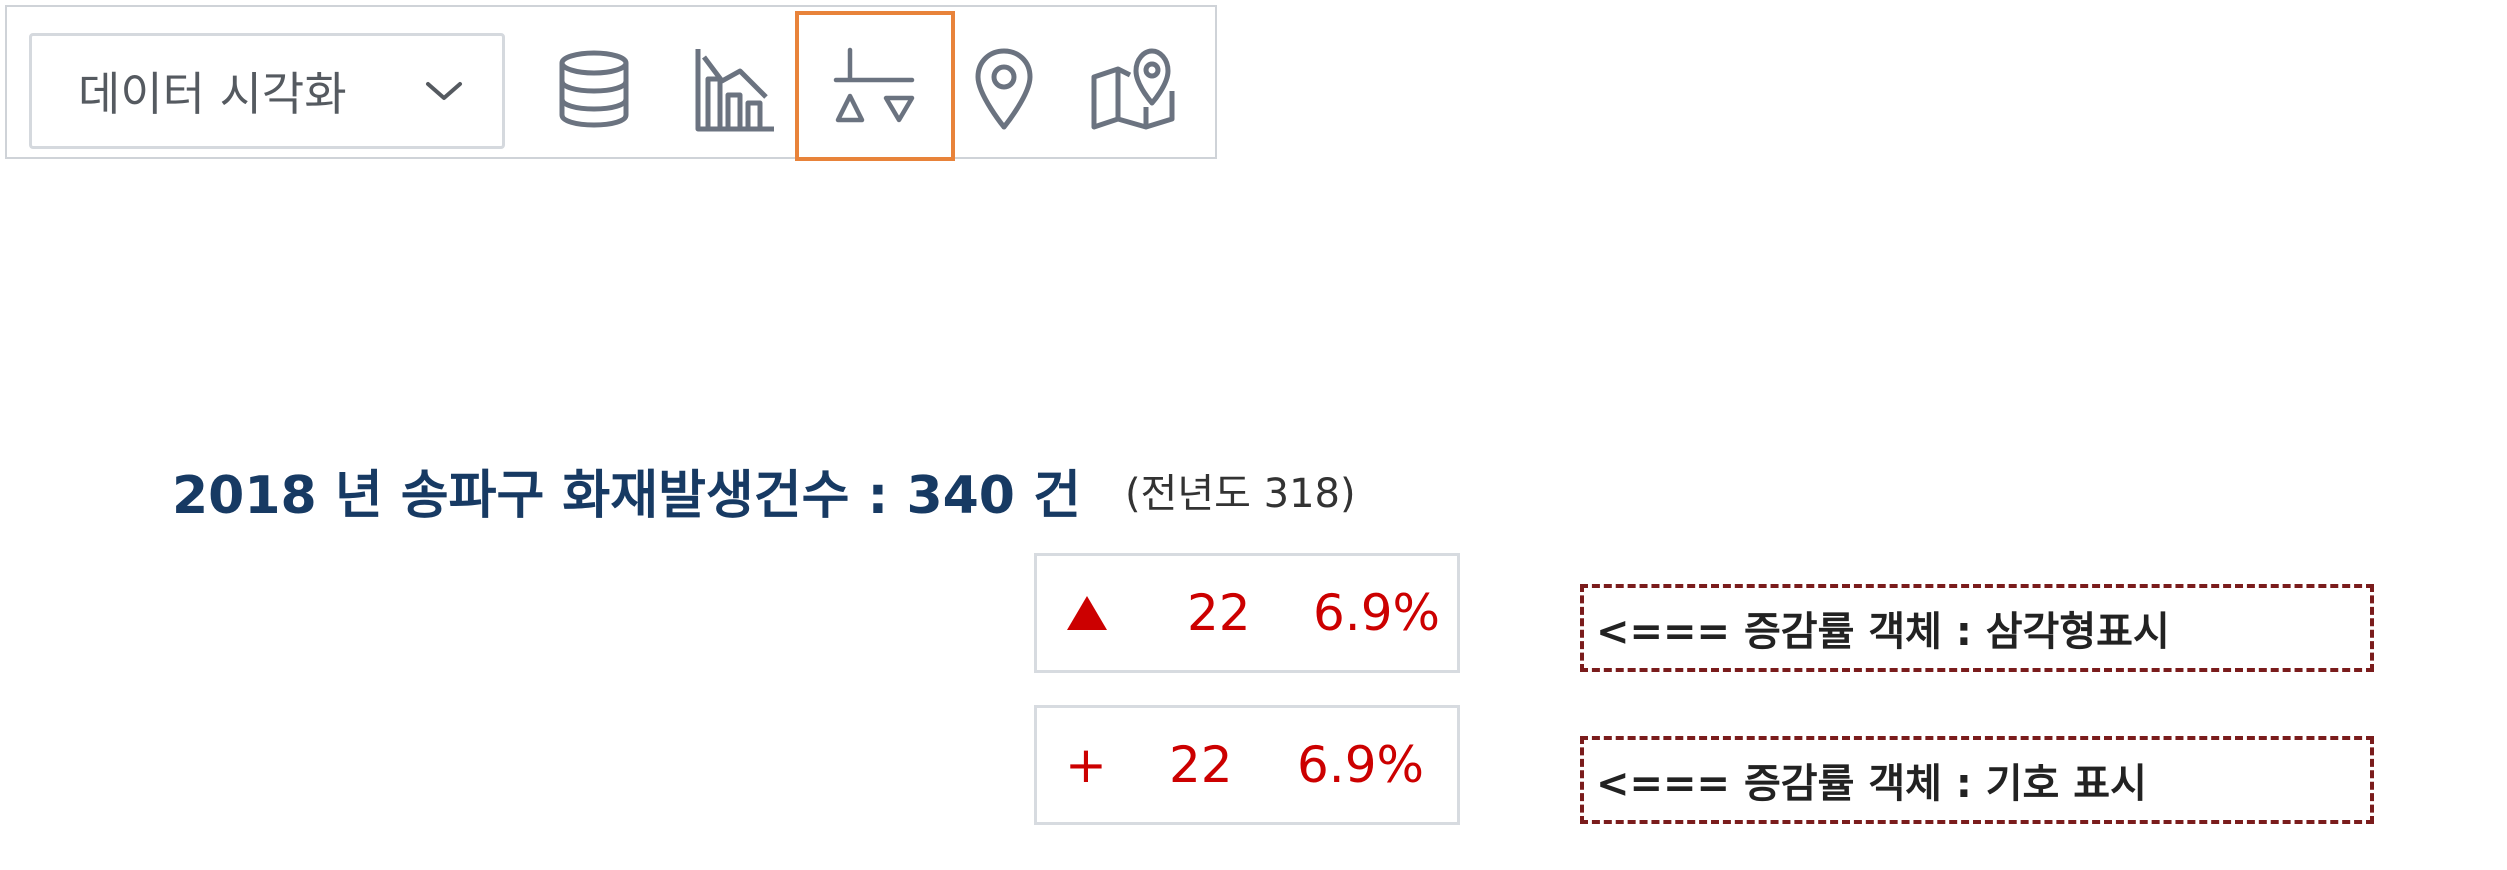 Image resolution: width=2507 pixels, height=870 pixels. What do you see at coordinates (1871, 784) in the screenshot?
I see `annotation-text: <=== 증감률 객체 : 기호 표시` at bounding box center [1871, 784].